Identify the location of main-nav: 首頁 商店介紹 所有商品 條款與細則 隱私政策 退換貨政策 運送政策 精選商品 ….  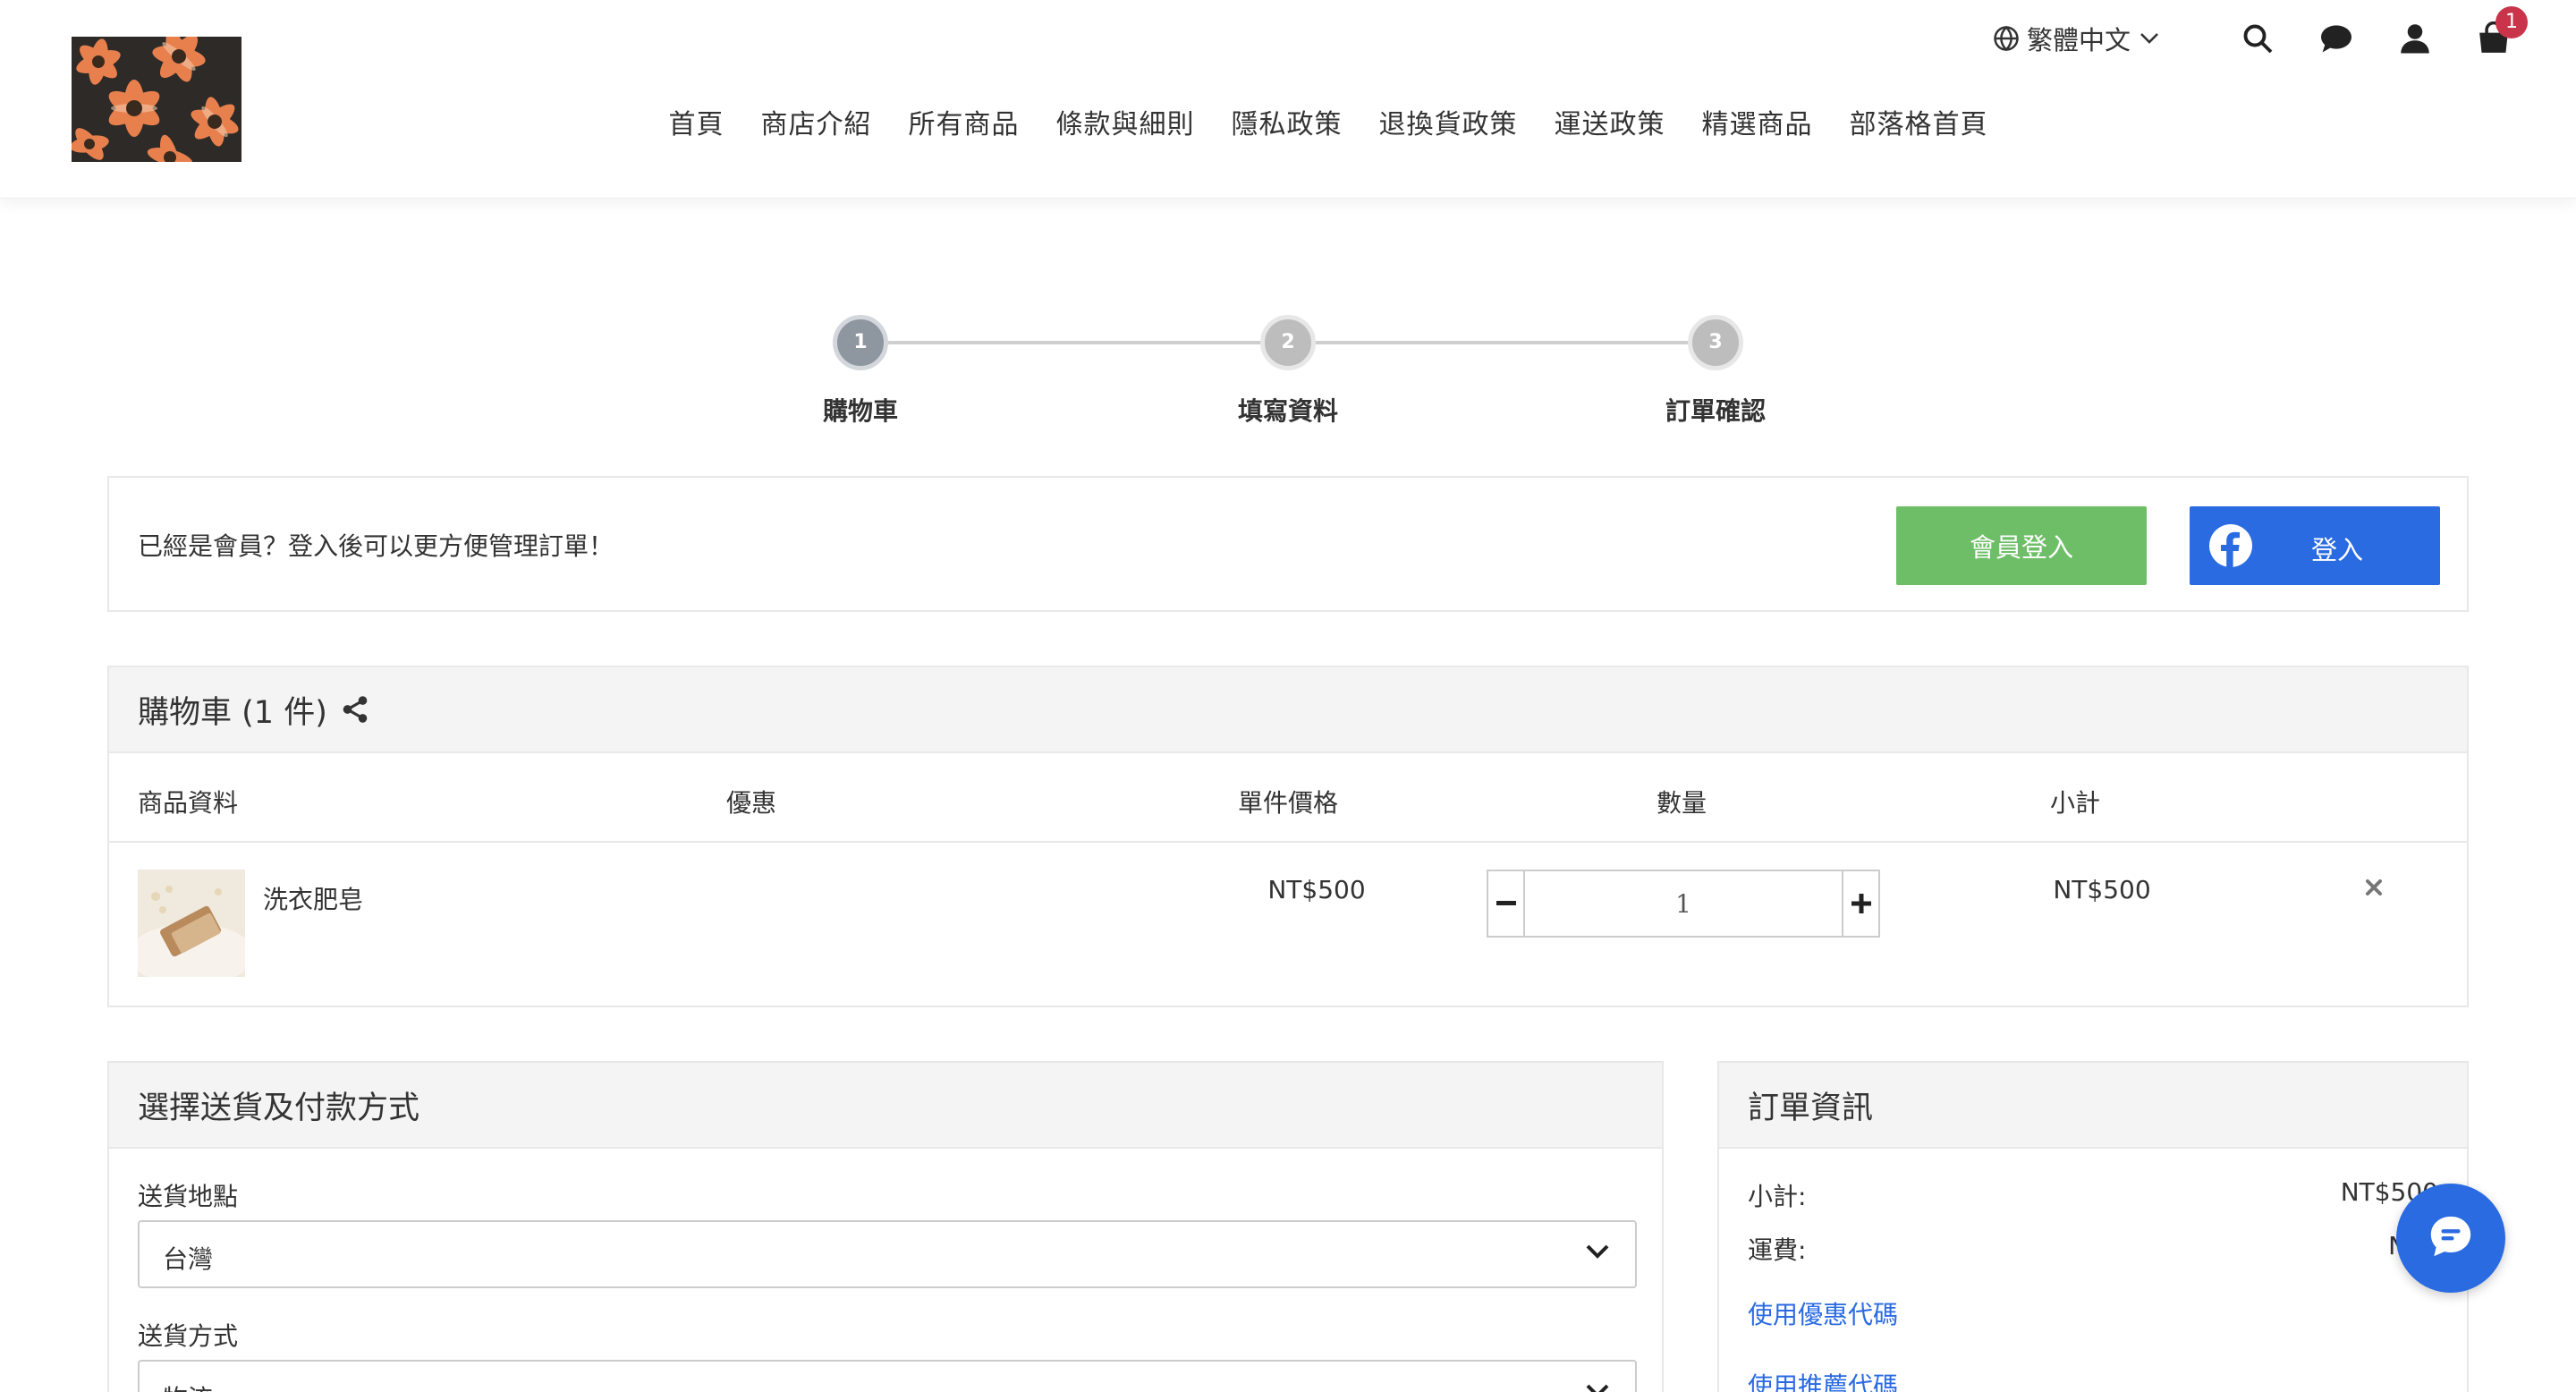
(1288, 121).